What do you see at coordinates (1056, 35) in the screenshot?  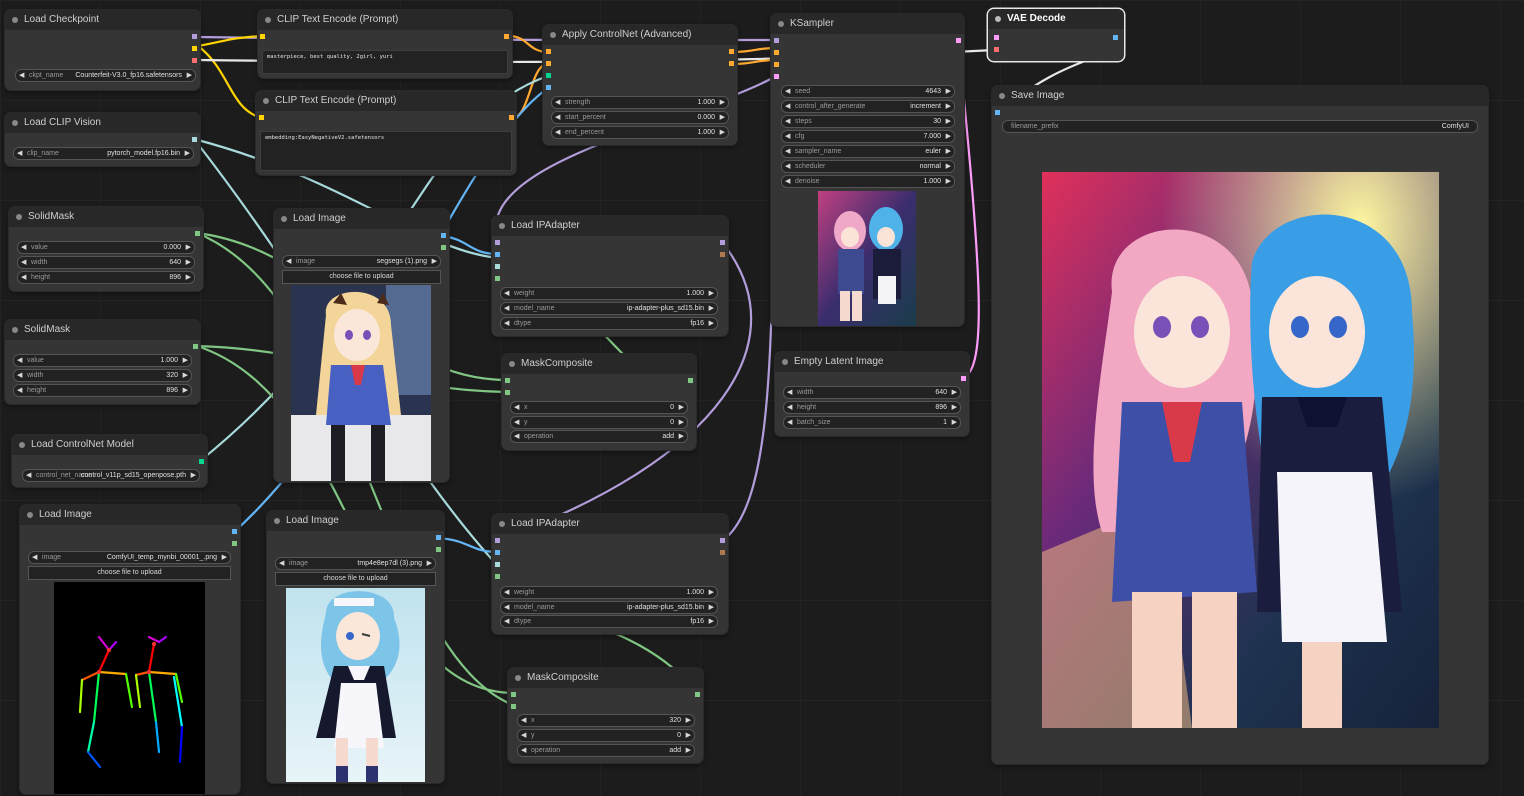 I see `node-vae-decode: VAE Decode` at bounding box center [1056, 35].